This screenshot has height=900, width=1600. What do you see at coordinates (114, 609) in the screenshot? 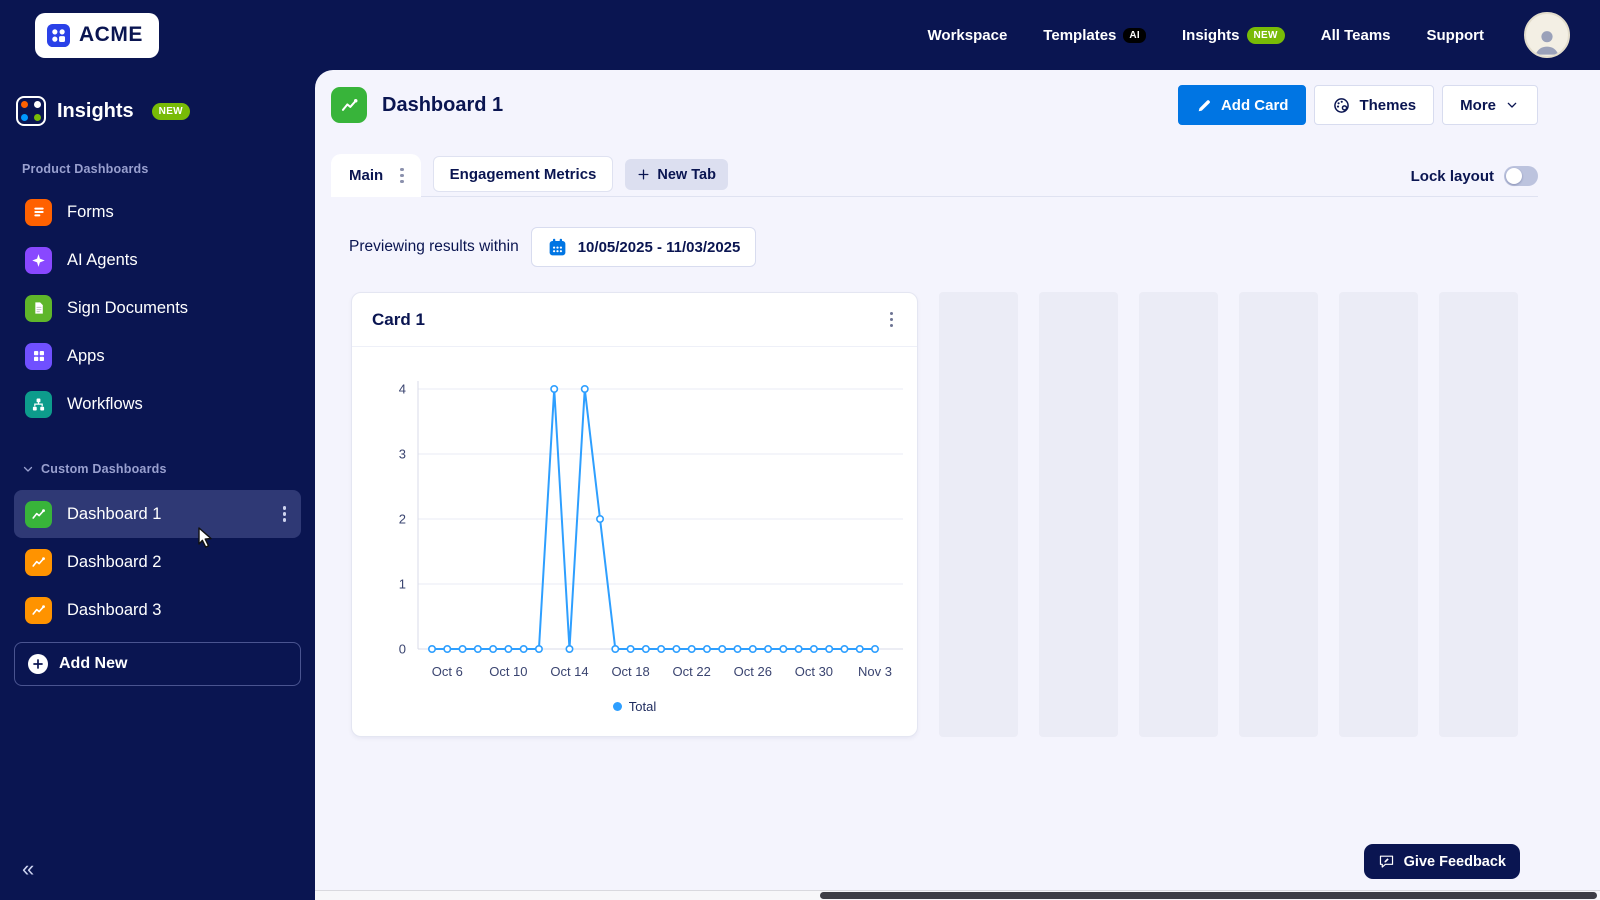
I see `sidebar-item-label: Dashboard 3` at bounding box center [114, 609].